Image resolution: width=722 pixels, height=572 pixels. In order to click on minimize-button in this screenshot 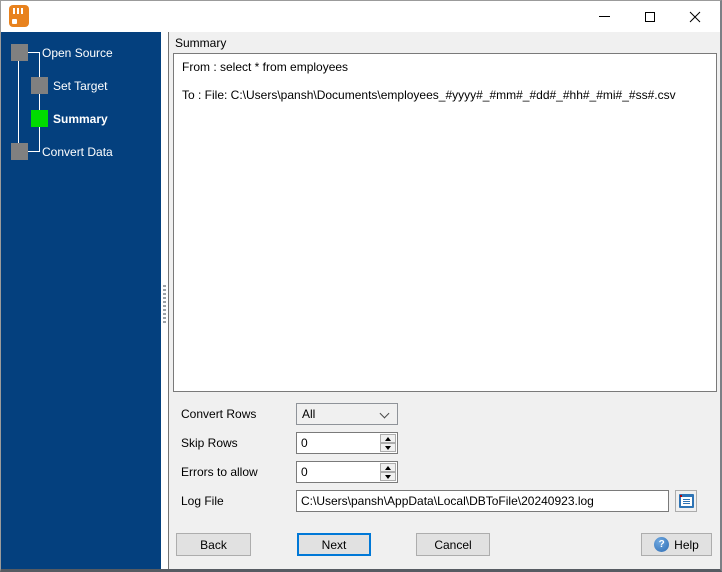, I will do `click(604, 16)`.